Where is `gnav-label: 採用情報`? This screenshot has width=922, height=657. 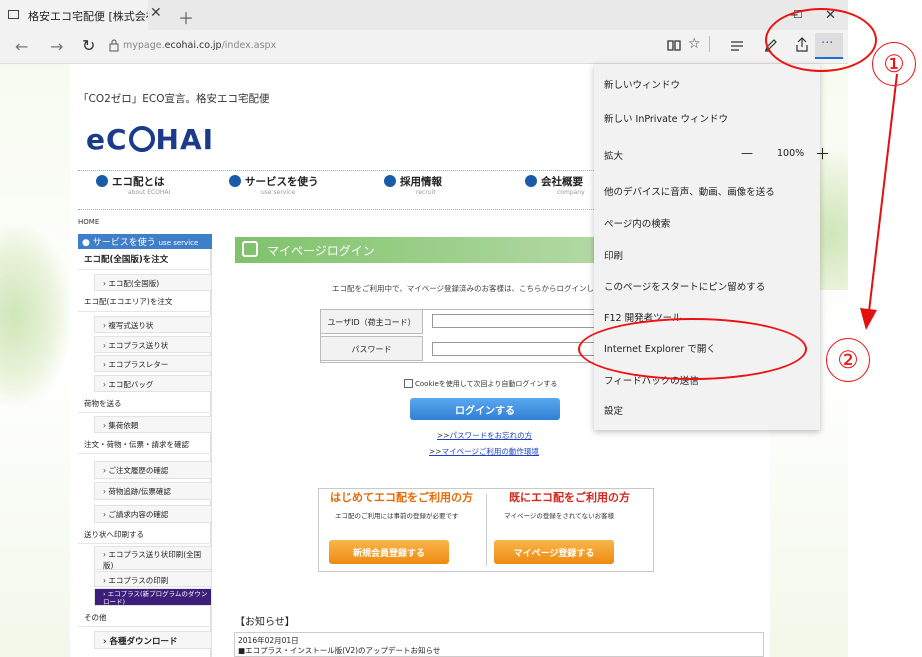
gnav-label: 採用情報 is located at coordinates (421, 182).